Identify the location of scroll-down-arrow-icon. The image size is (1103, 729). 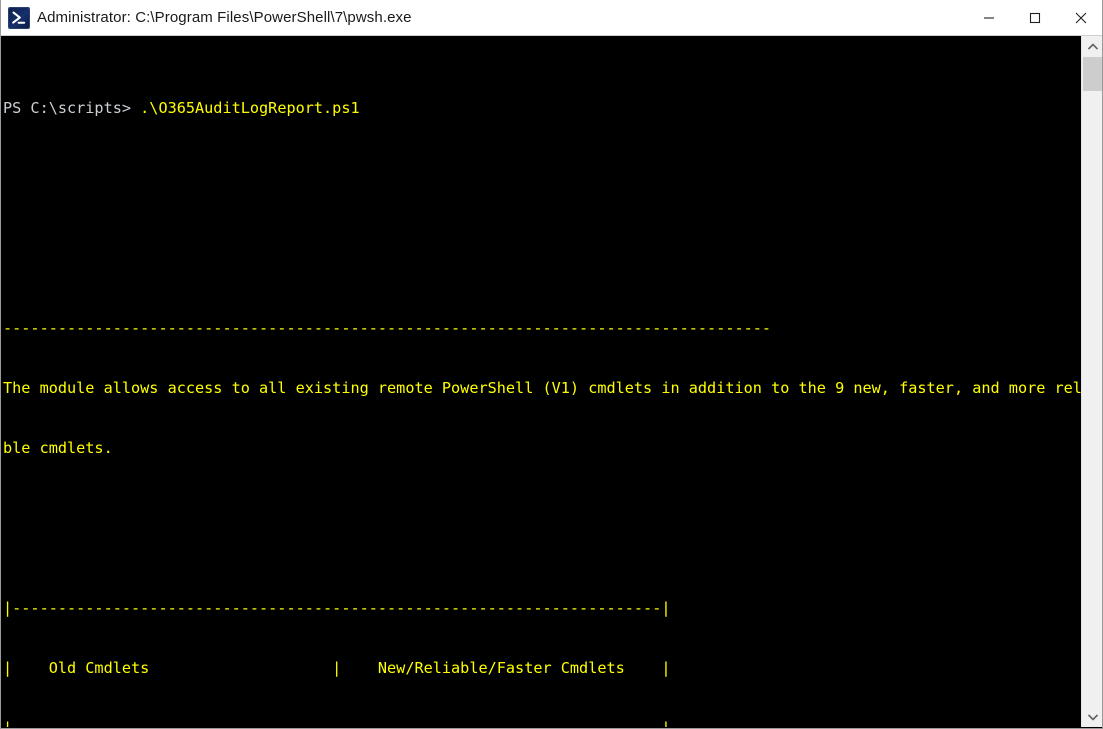
(1092, 717).